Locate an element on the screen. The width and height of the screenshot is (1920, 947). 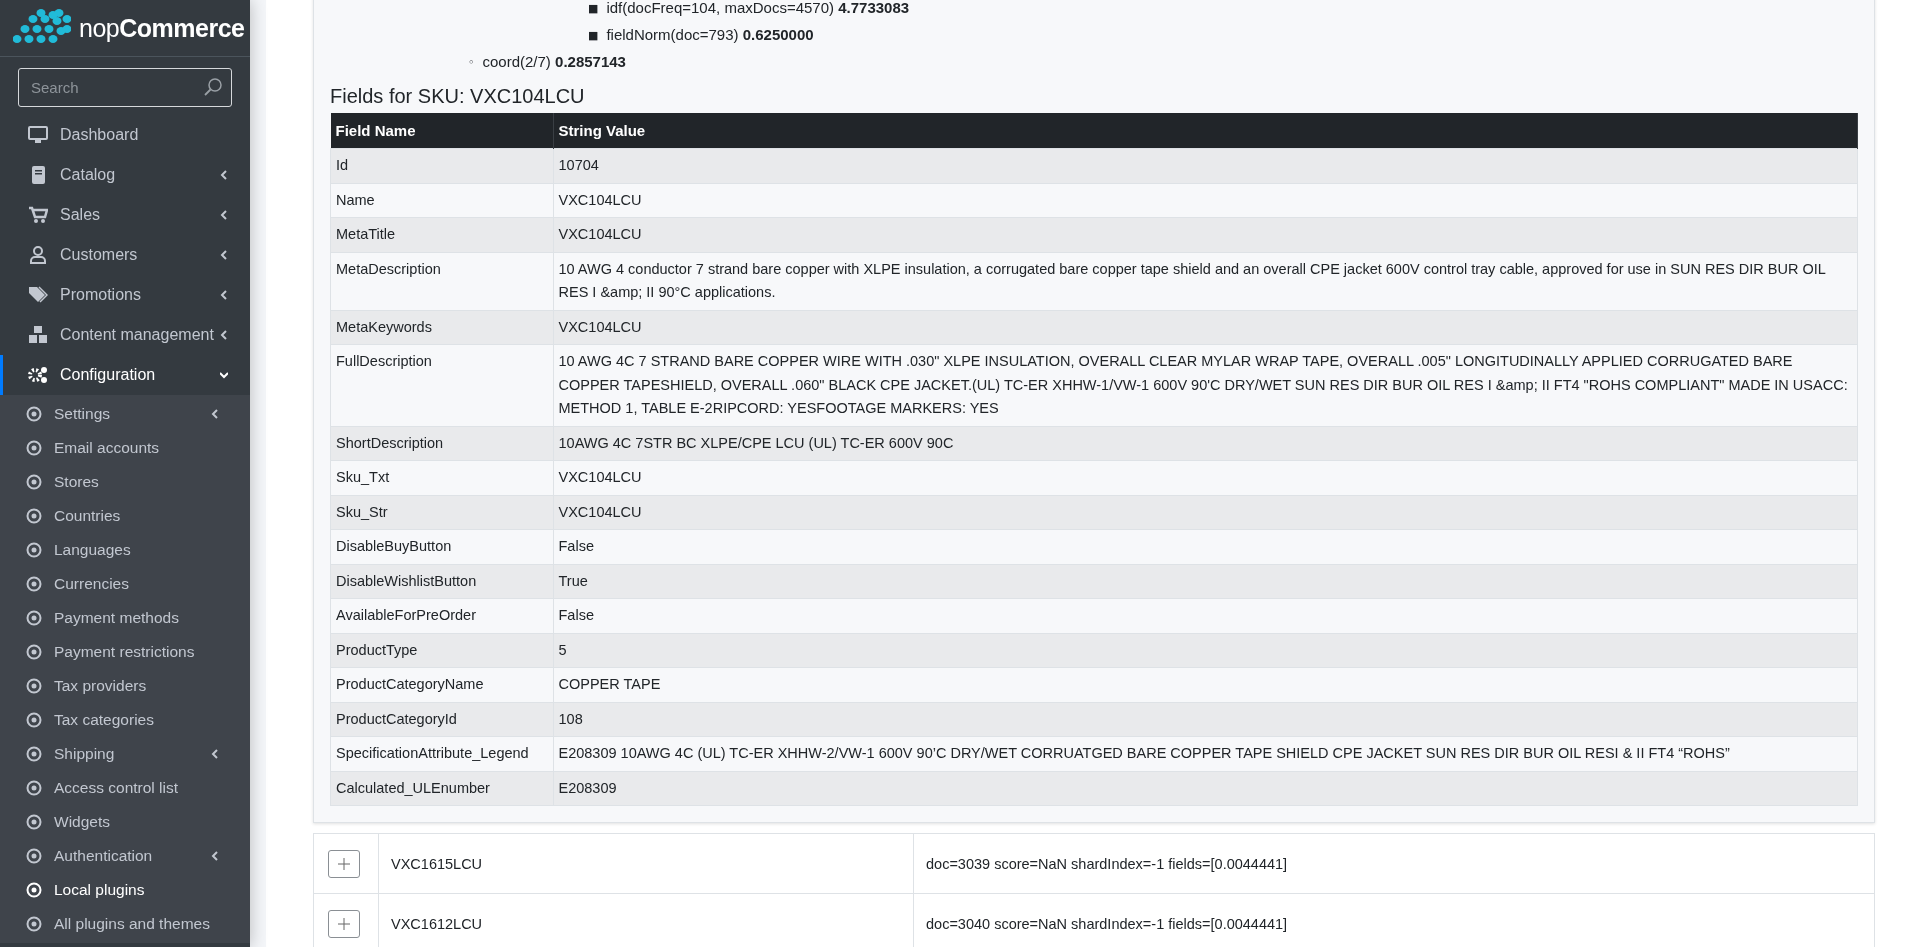
table-cell: 108 is located at coordinates (1205, 719).